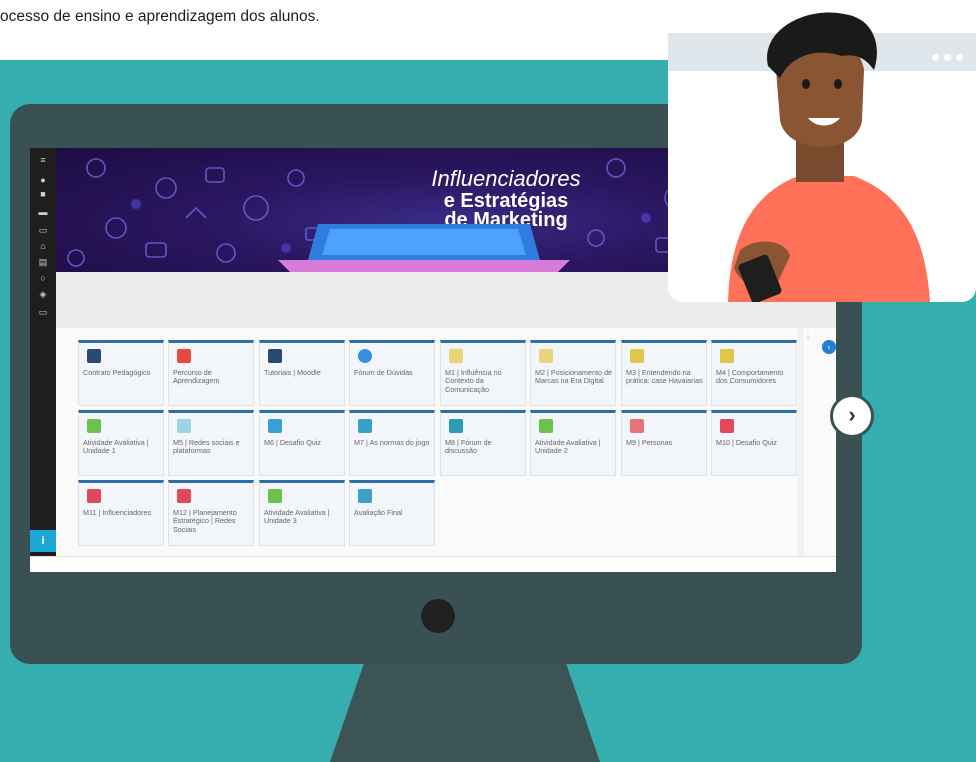 The height and width of the screenshot is (762, 976). I want to click on module-tile: Atividade Avaliativa | Unidade 3, so click(302, 513).